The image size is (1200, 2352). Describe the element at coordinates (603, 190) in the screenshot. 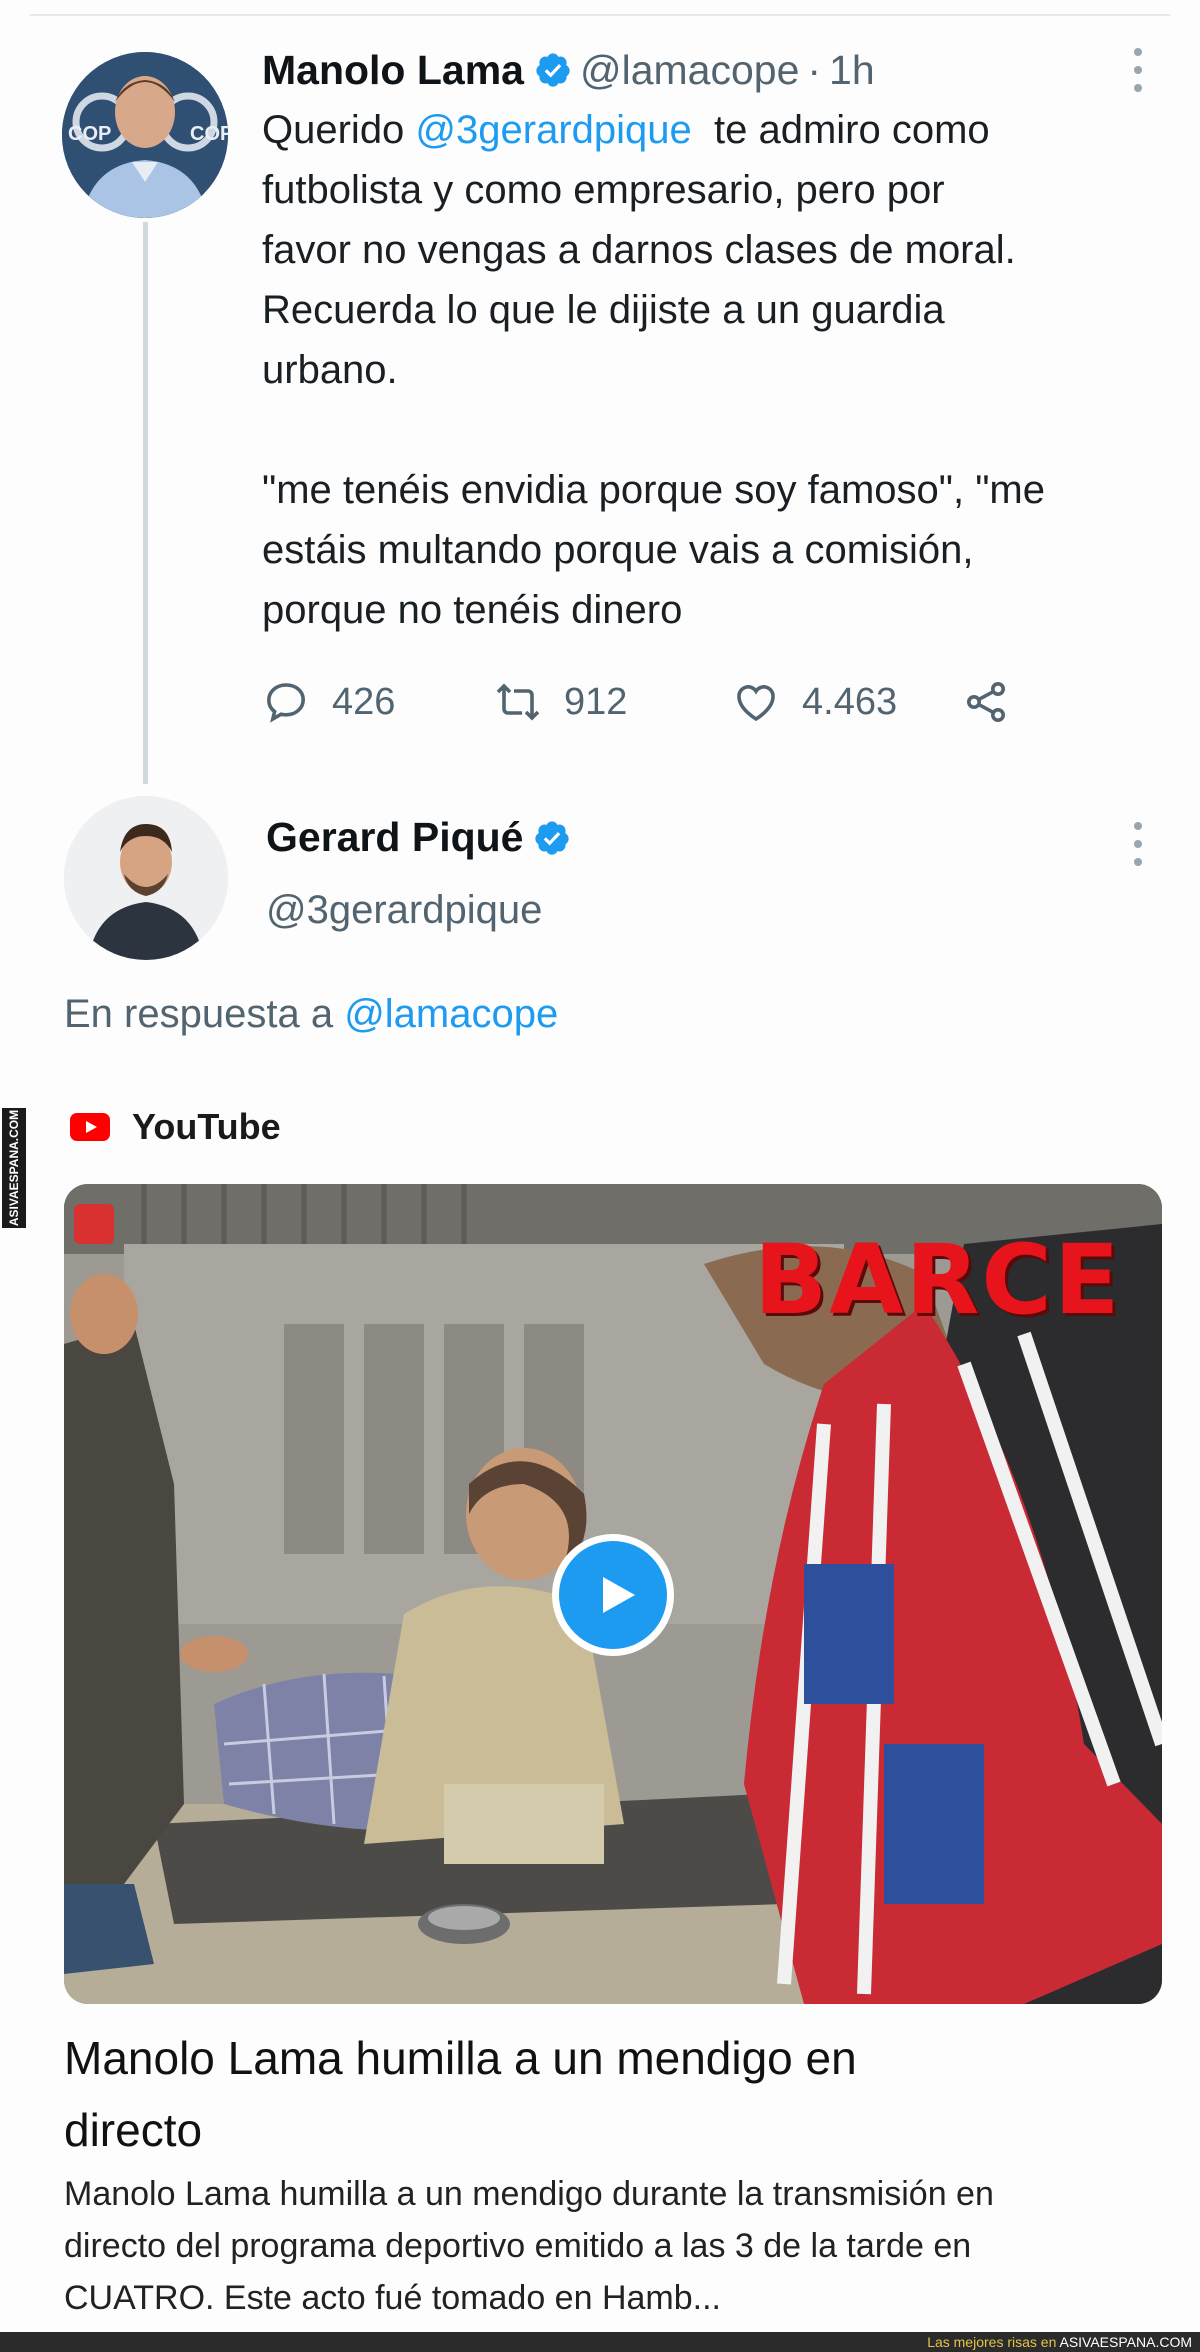

I see `tweet-line: futbolista y como empresario, pero por` at that location.